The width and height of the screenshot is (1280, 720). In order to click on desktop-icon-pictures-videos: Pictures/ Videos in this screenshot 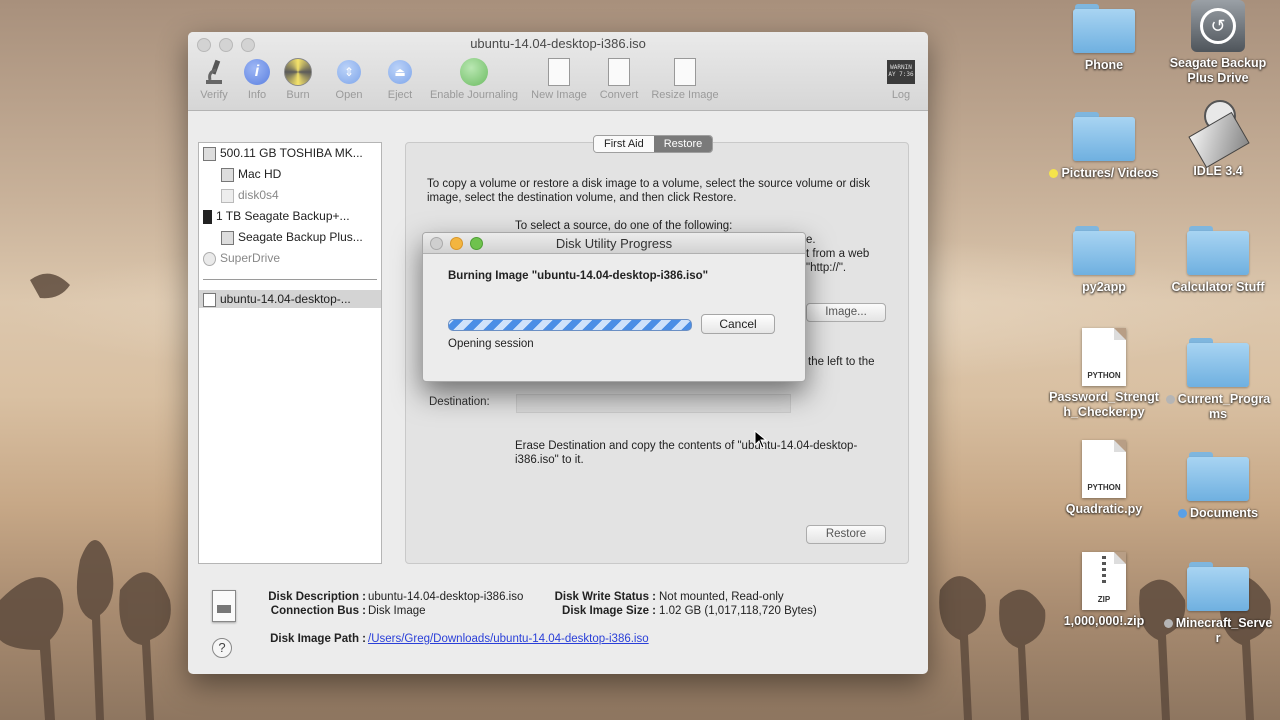, I will do `click(1104, 146)`.